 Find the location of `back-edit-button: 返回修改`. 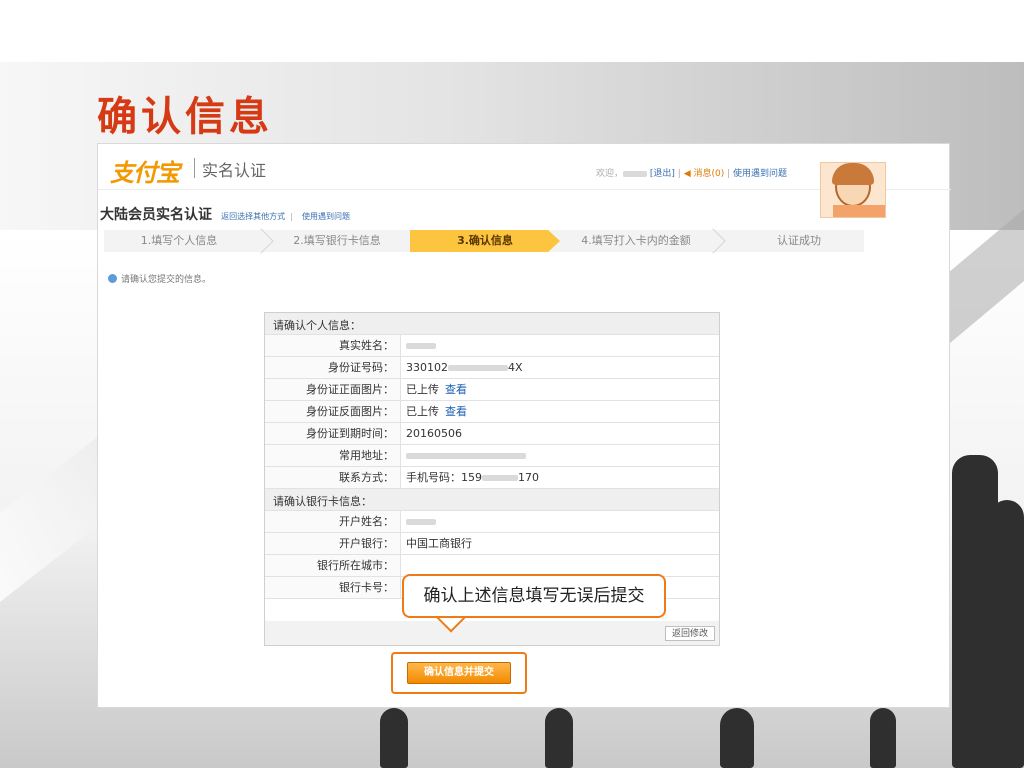

back-edit-button: 返回修改 is located at coordinates (690, 633).